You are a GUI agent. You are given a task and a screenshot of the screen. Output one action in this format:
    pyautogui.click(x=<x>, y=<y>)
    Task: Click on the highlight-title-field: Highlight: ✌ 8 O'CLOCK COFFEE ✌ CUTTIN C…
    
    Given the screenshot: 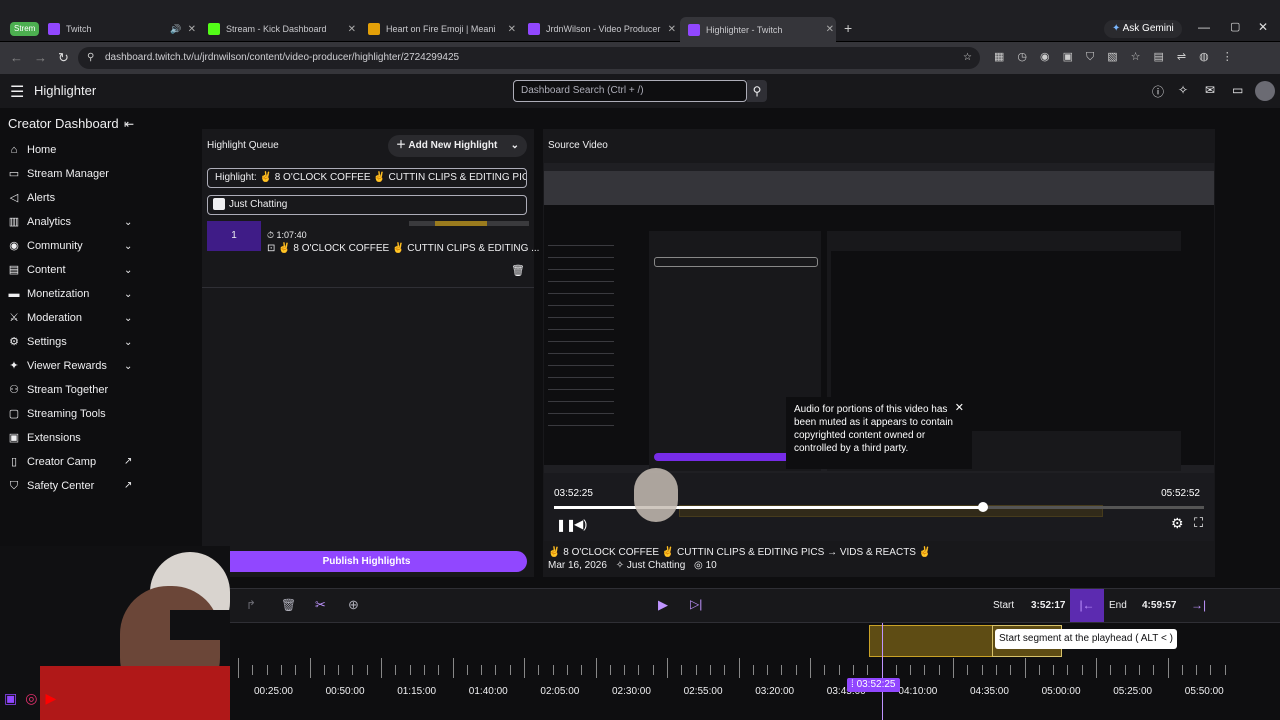 What is the action you would take?
    pyautogui.click(x=367, y=178)
    